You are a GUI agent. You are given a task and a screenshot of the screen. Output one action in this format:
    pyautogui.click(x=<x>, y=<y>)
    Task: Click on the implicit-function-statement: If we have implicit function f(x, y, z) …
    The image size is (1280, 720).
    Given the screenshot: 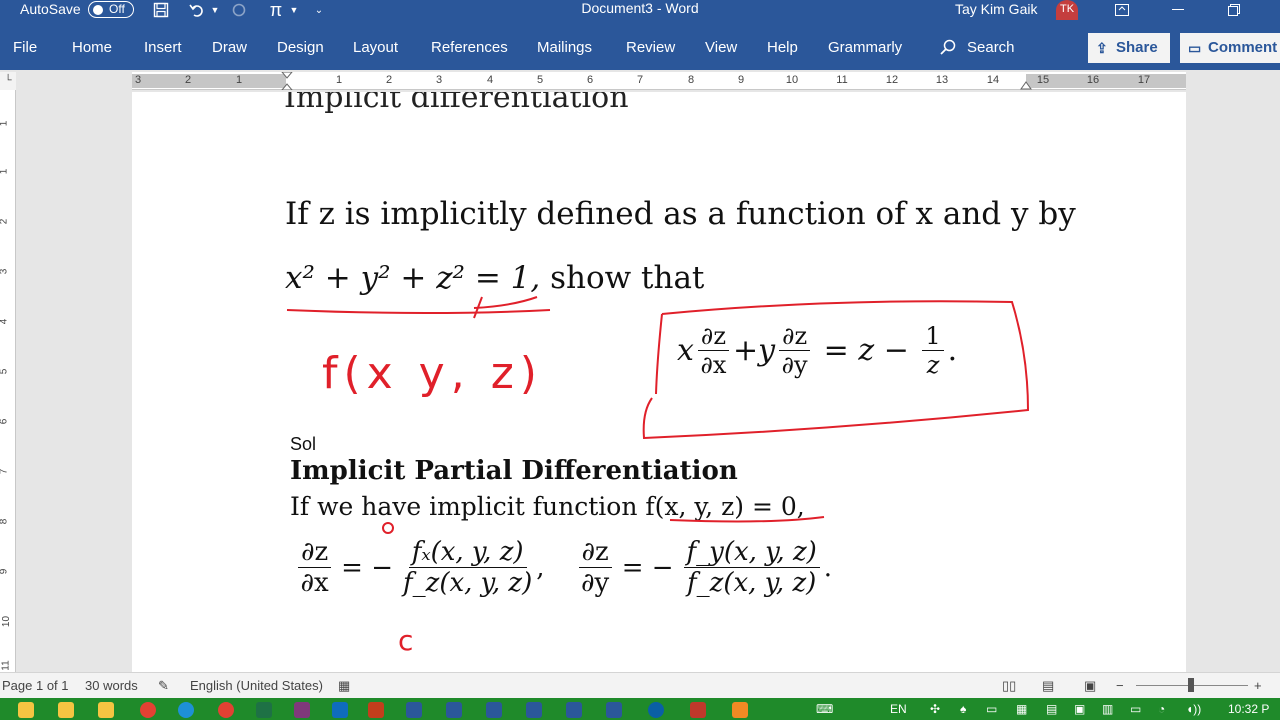 What is the action you would take?
    pyautogui.click(x=547, y=506)
    